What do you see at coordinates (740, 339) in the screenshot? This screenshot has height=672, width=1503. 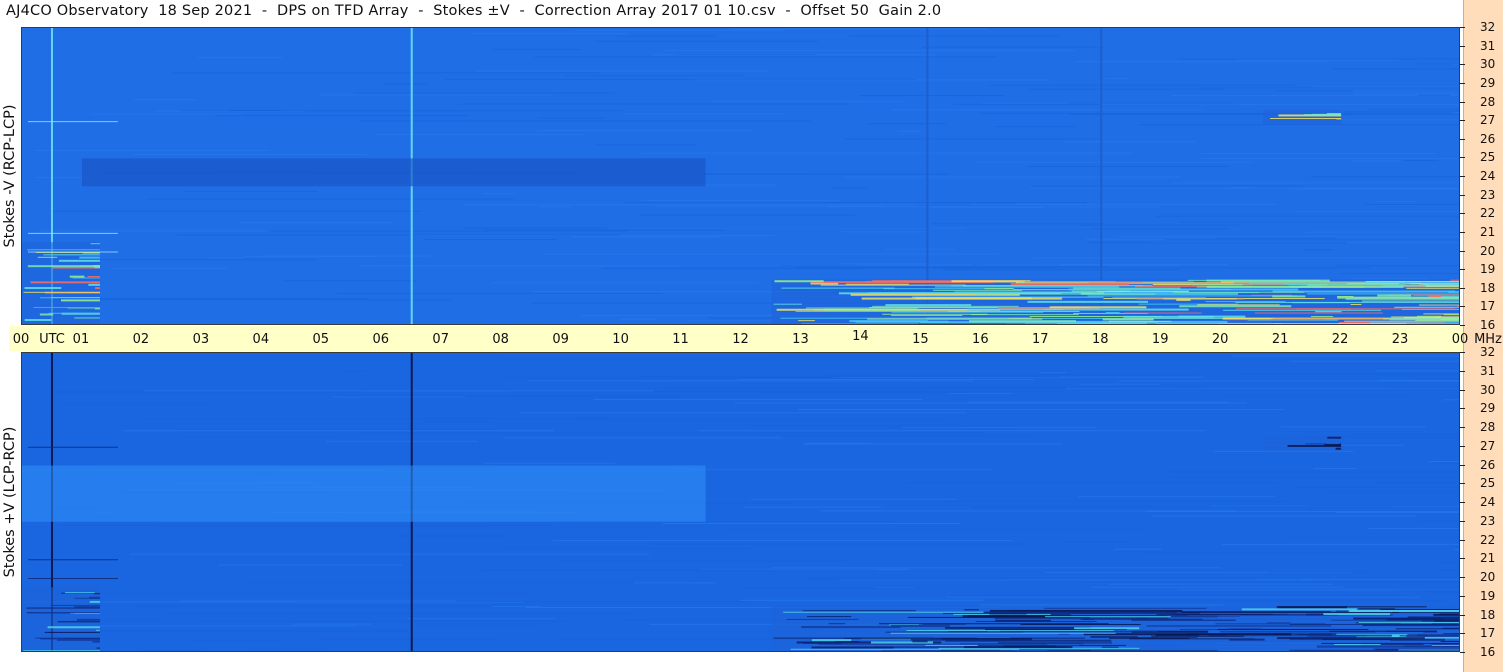 I see `time-tick-label: 12` at bounding box center [740, 339].